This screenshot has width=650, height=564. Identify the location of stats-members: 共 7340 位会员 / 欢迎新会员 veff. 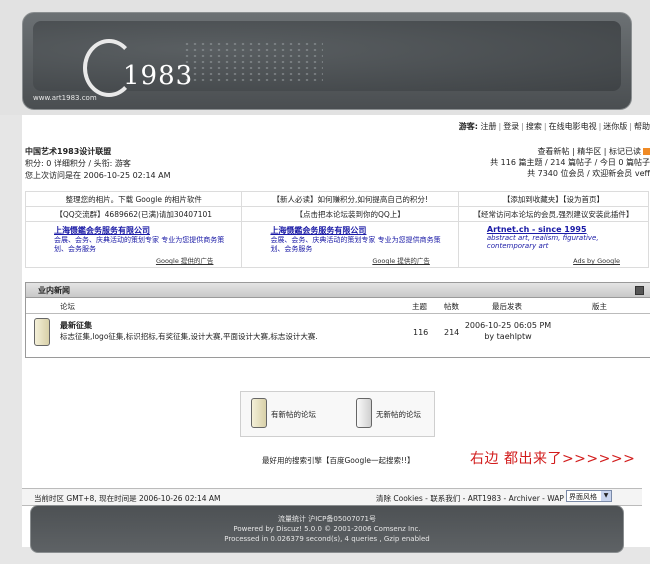
(588, 173).